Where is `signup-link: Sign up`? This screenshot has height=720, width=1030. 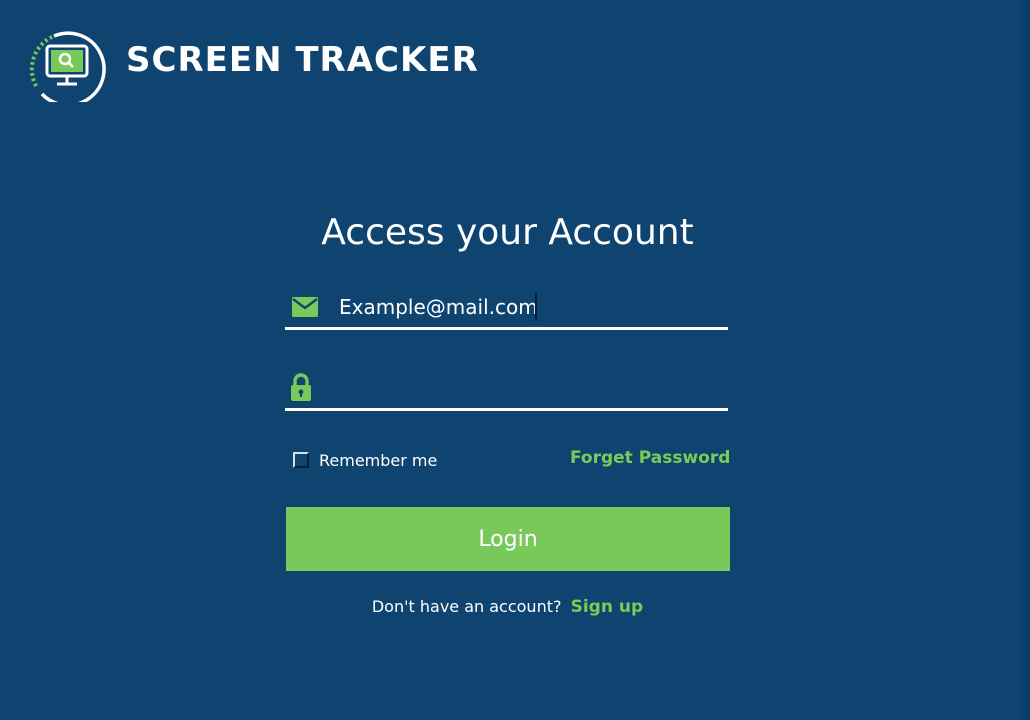 signup-link: Sign up is located at coordinates (607, 607).